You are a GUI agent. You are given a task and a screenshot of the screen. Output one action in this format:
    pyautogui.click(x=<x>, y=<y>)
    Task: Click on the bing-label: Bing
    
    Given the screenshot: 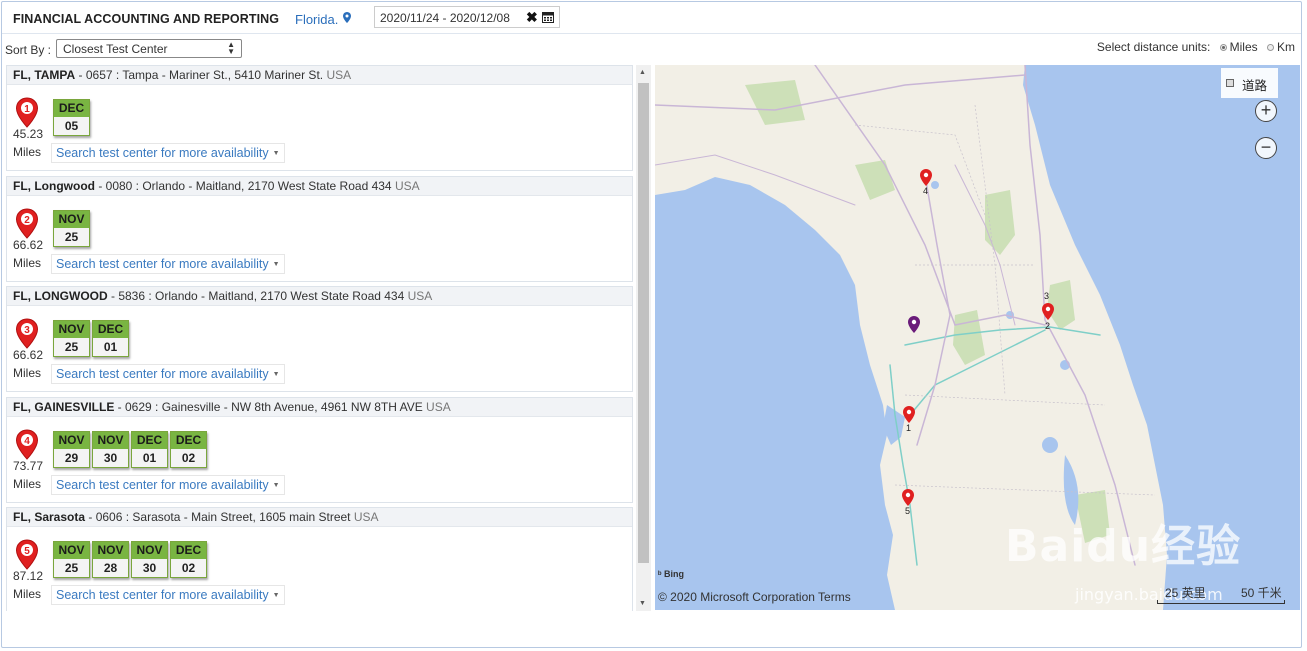 What is the action you would take?
    pyautogui.click(x=674, y=574)
    